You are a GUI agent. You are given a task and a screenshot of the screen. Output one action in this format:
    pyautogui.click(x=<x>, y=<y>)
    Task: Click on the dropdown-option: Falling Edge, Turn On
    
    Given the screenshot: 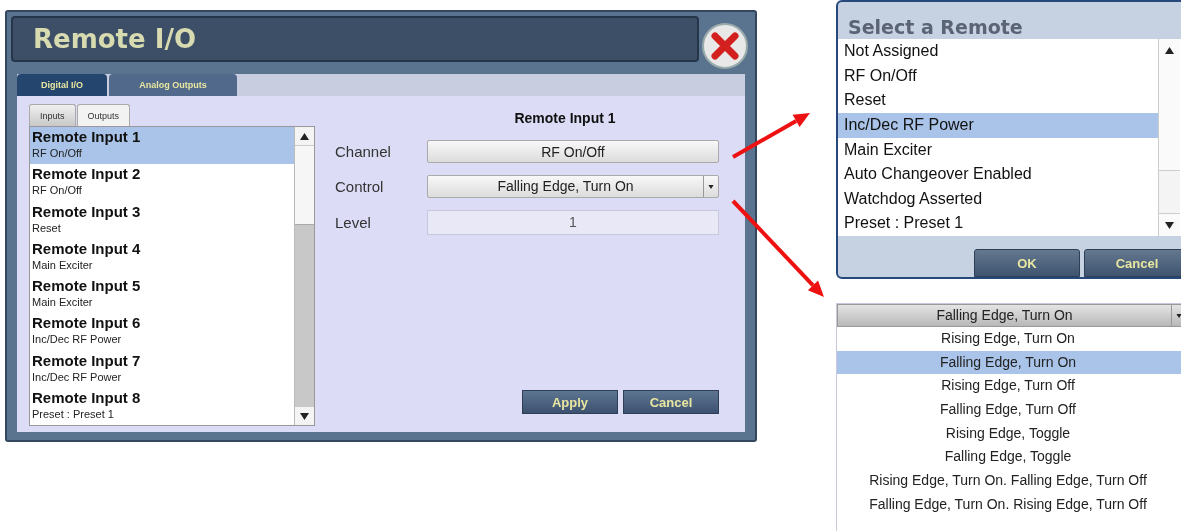 What is the action you would take?
    pyautogui.click(x=1009, y=362)
    